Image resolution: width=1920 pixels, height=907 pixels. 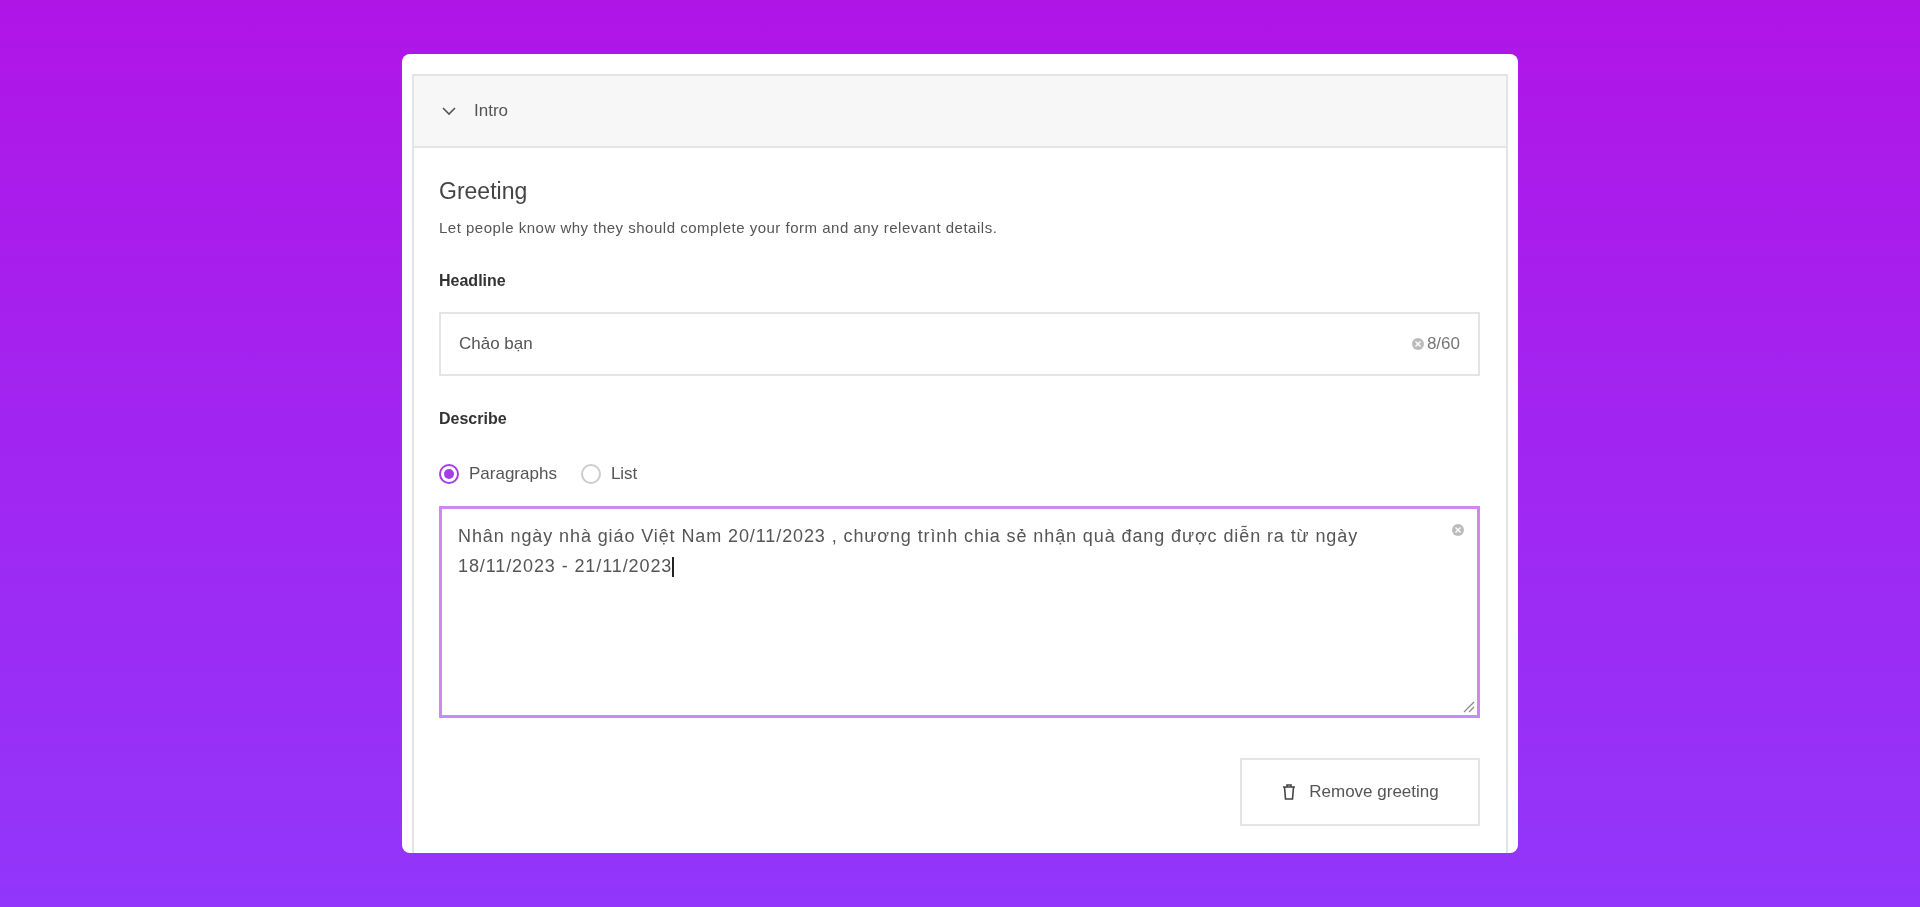 What do you see at coordinates (473, 281) in the screenshot?
I see `headline-label: Headline` at bounding box center [473, 281].